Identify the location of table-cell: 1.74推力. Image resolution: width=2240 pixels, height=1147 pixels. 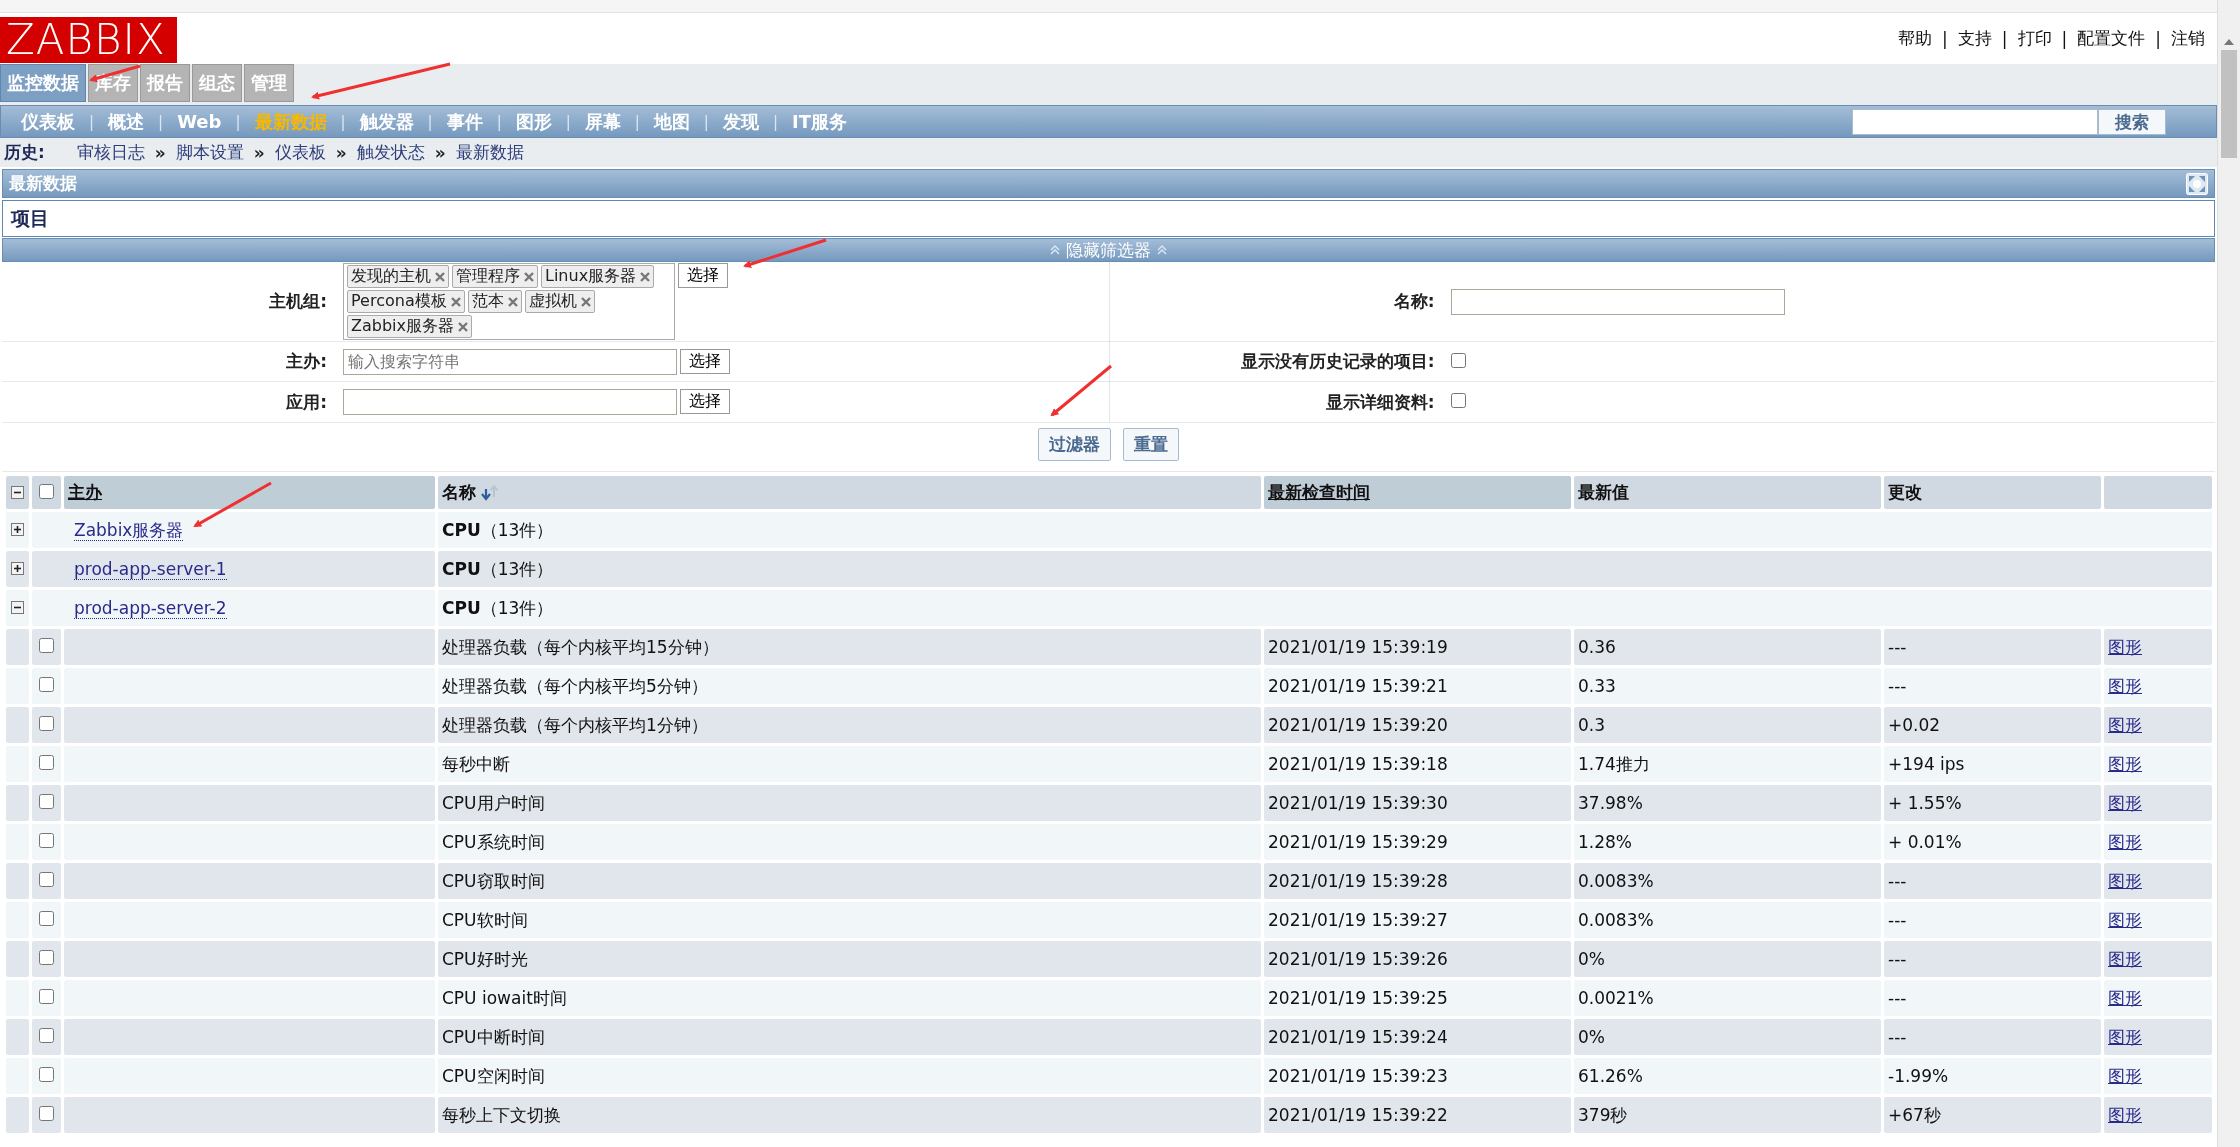
(1614, 763).